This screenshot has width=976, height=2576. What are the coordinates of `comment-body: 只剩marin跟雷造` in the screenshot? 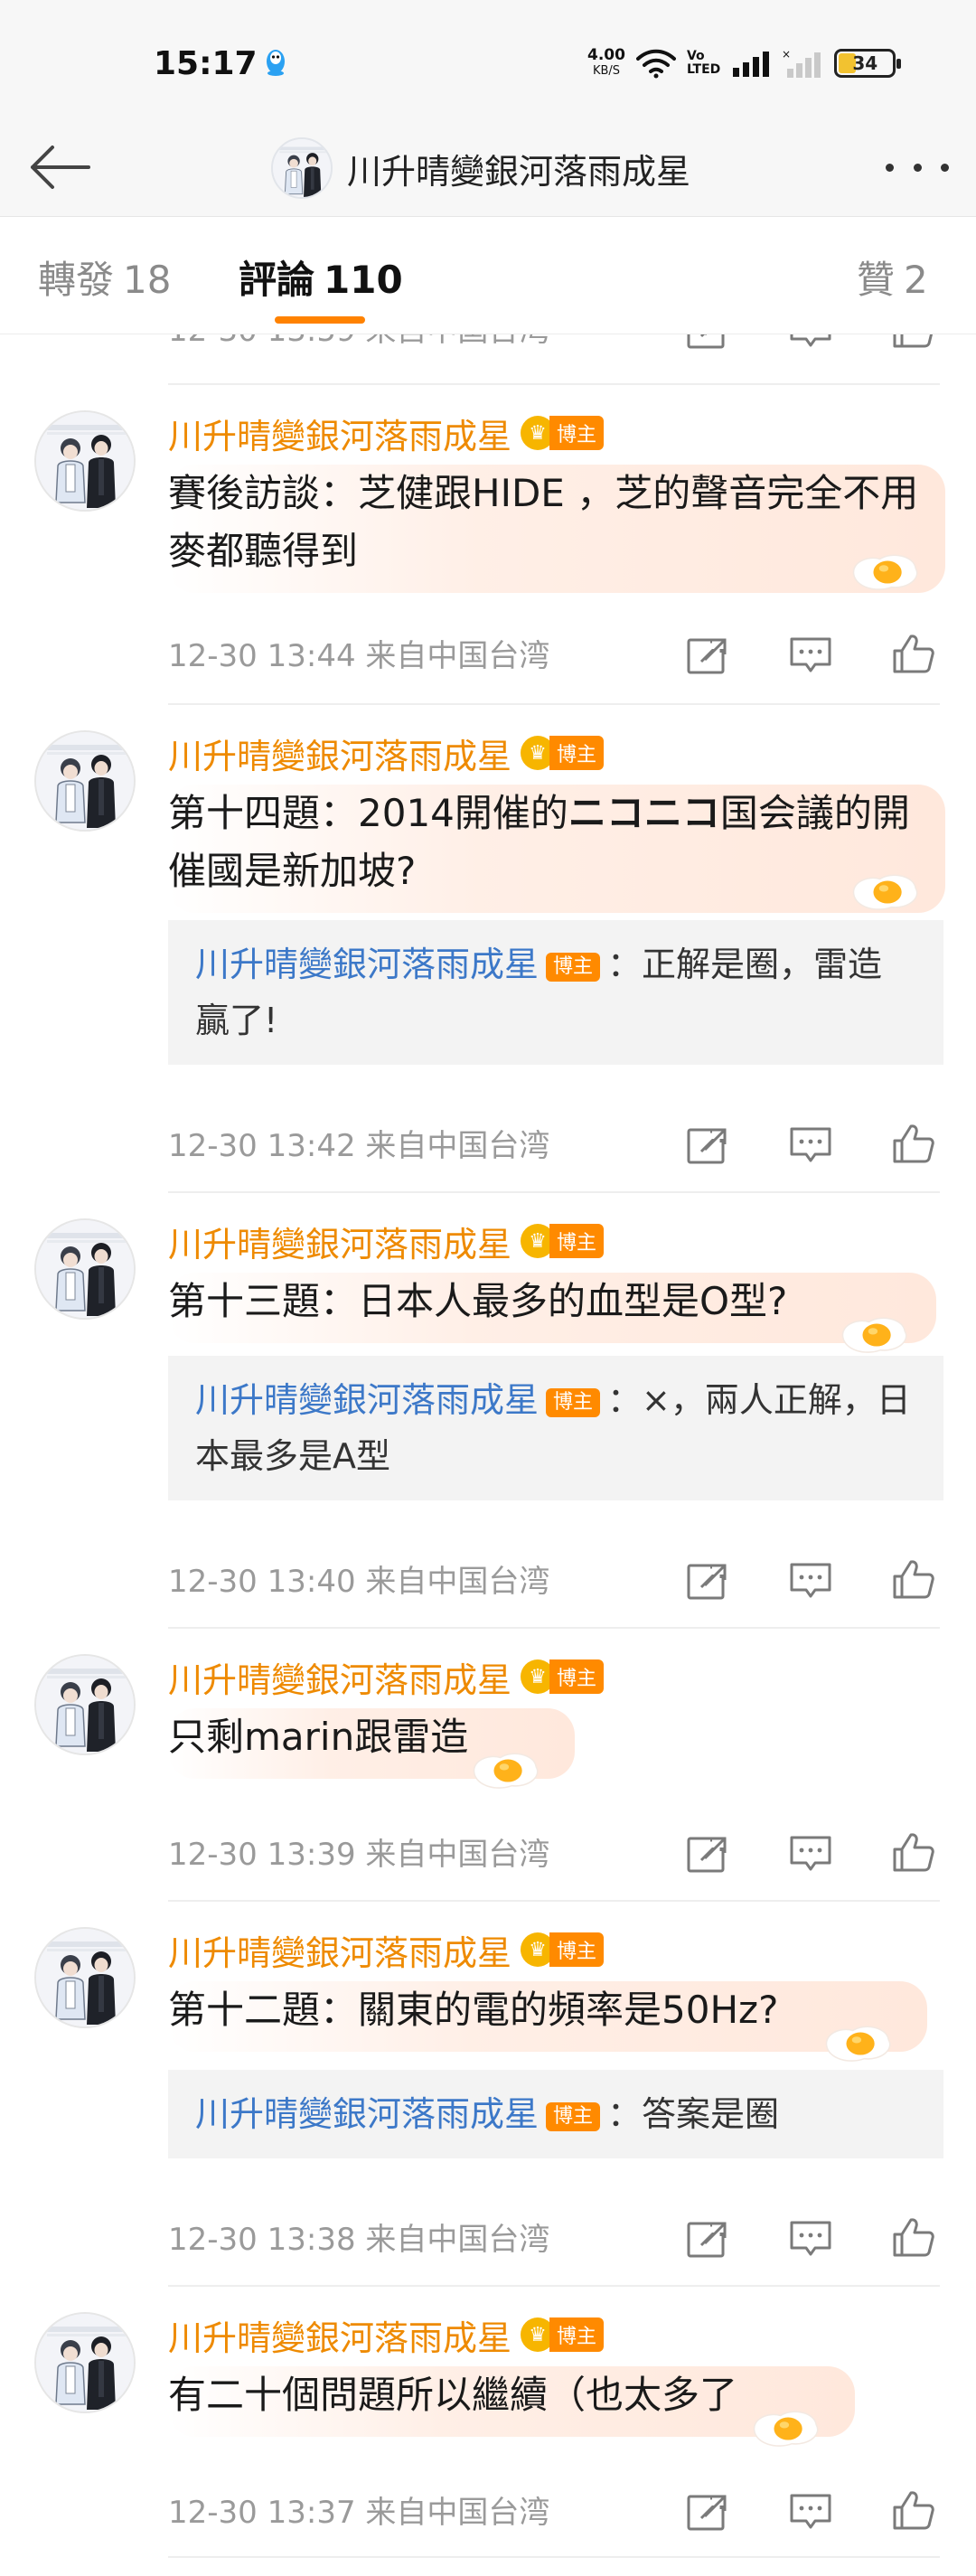 It's located at (552, 1737).